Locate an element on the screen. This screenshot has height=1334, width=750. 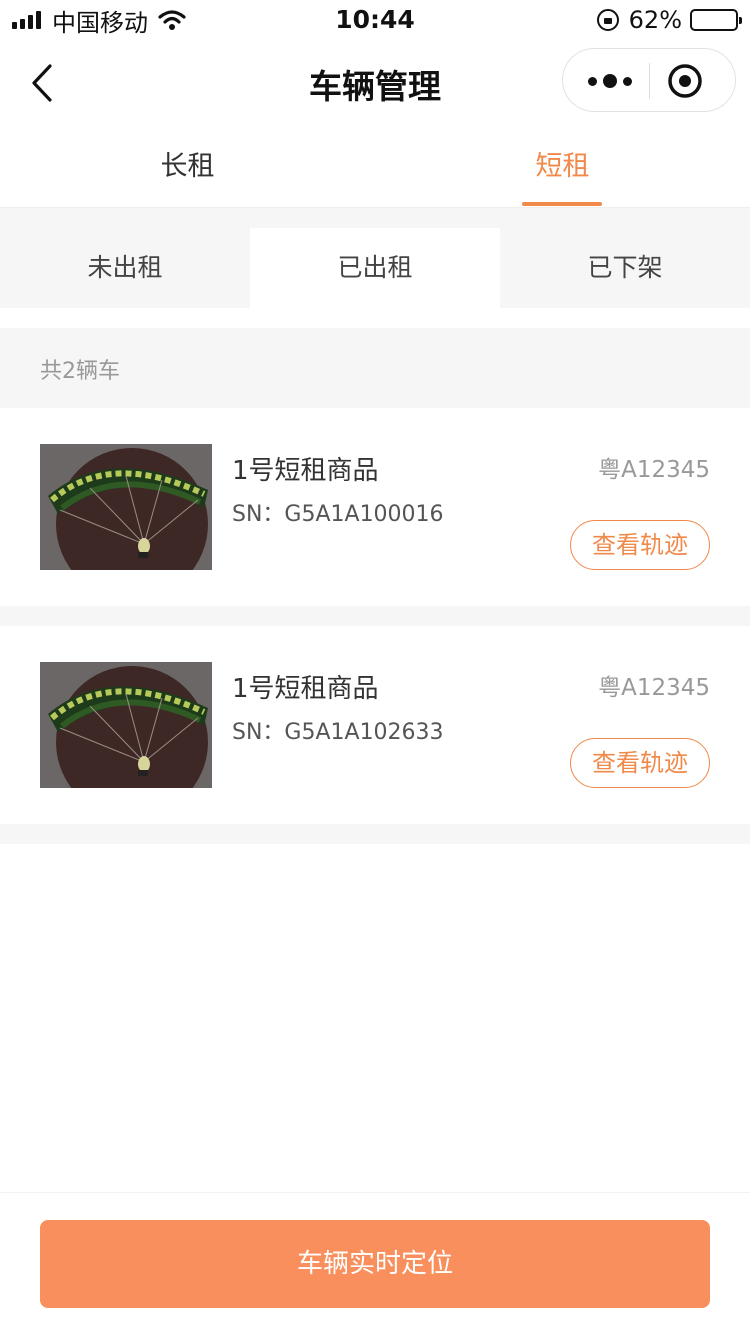
more-button is located at coordinates (610, 81).